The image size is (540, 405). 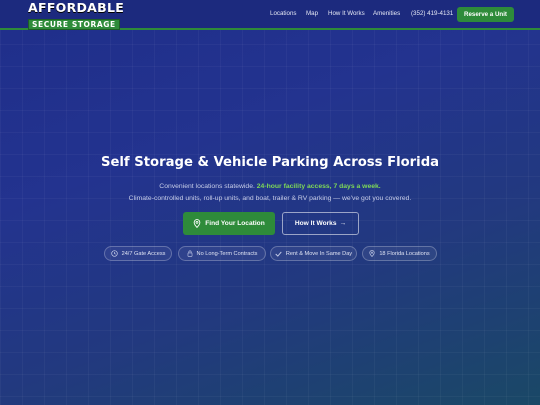 I want to click on feature-label: 24/7 Gate Access, so click(x=143, y=253).